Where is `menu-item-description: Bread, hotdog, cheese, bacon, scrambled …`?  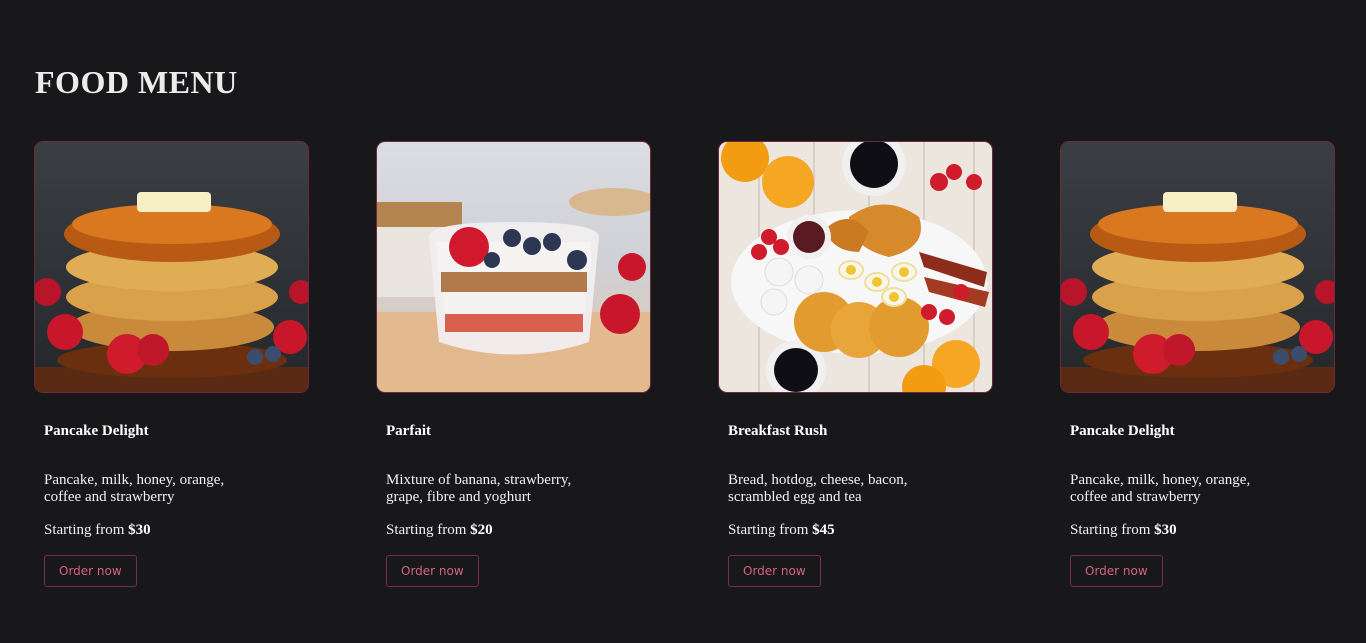 menu-item-description: Bread, hotdog, cheese, bacon, scrambled … is located at coordinates (818, 488).